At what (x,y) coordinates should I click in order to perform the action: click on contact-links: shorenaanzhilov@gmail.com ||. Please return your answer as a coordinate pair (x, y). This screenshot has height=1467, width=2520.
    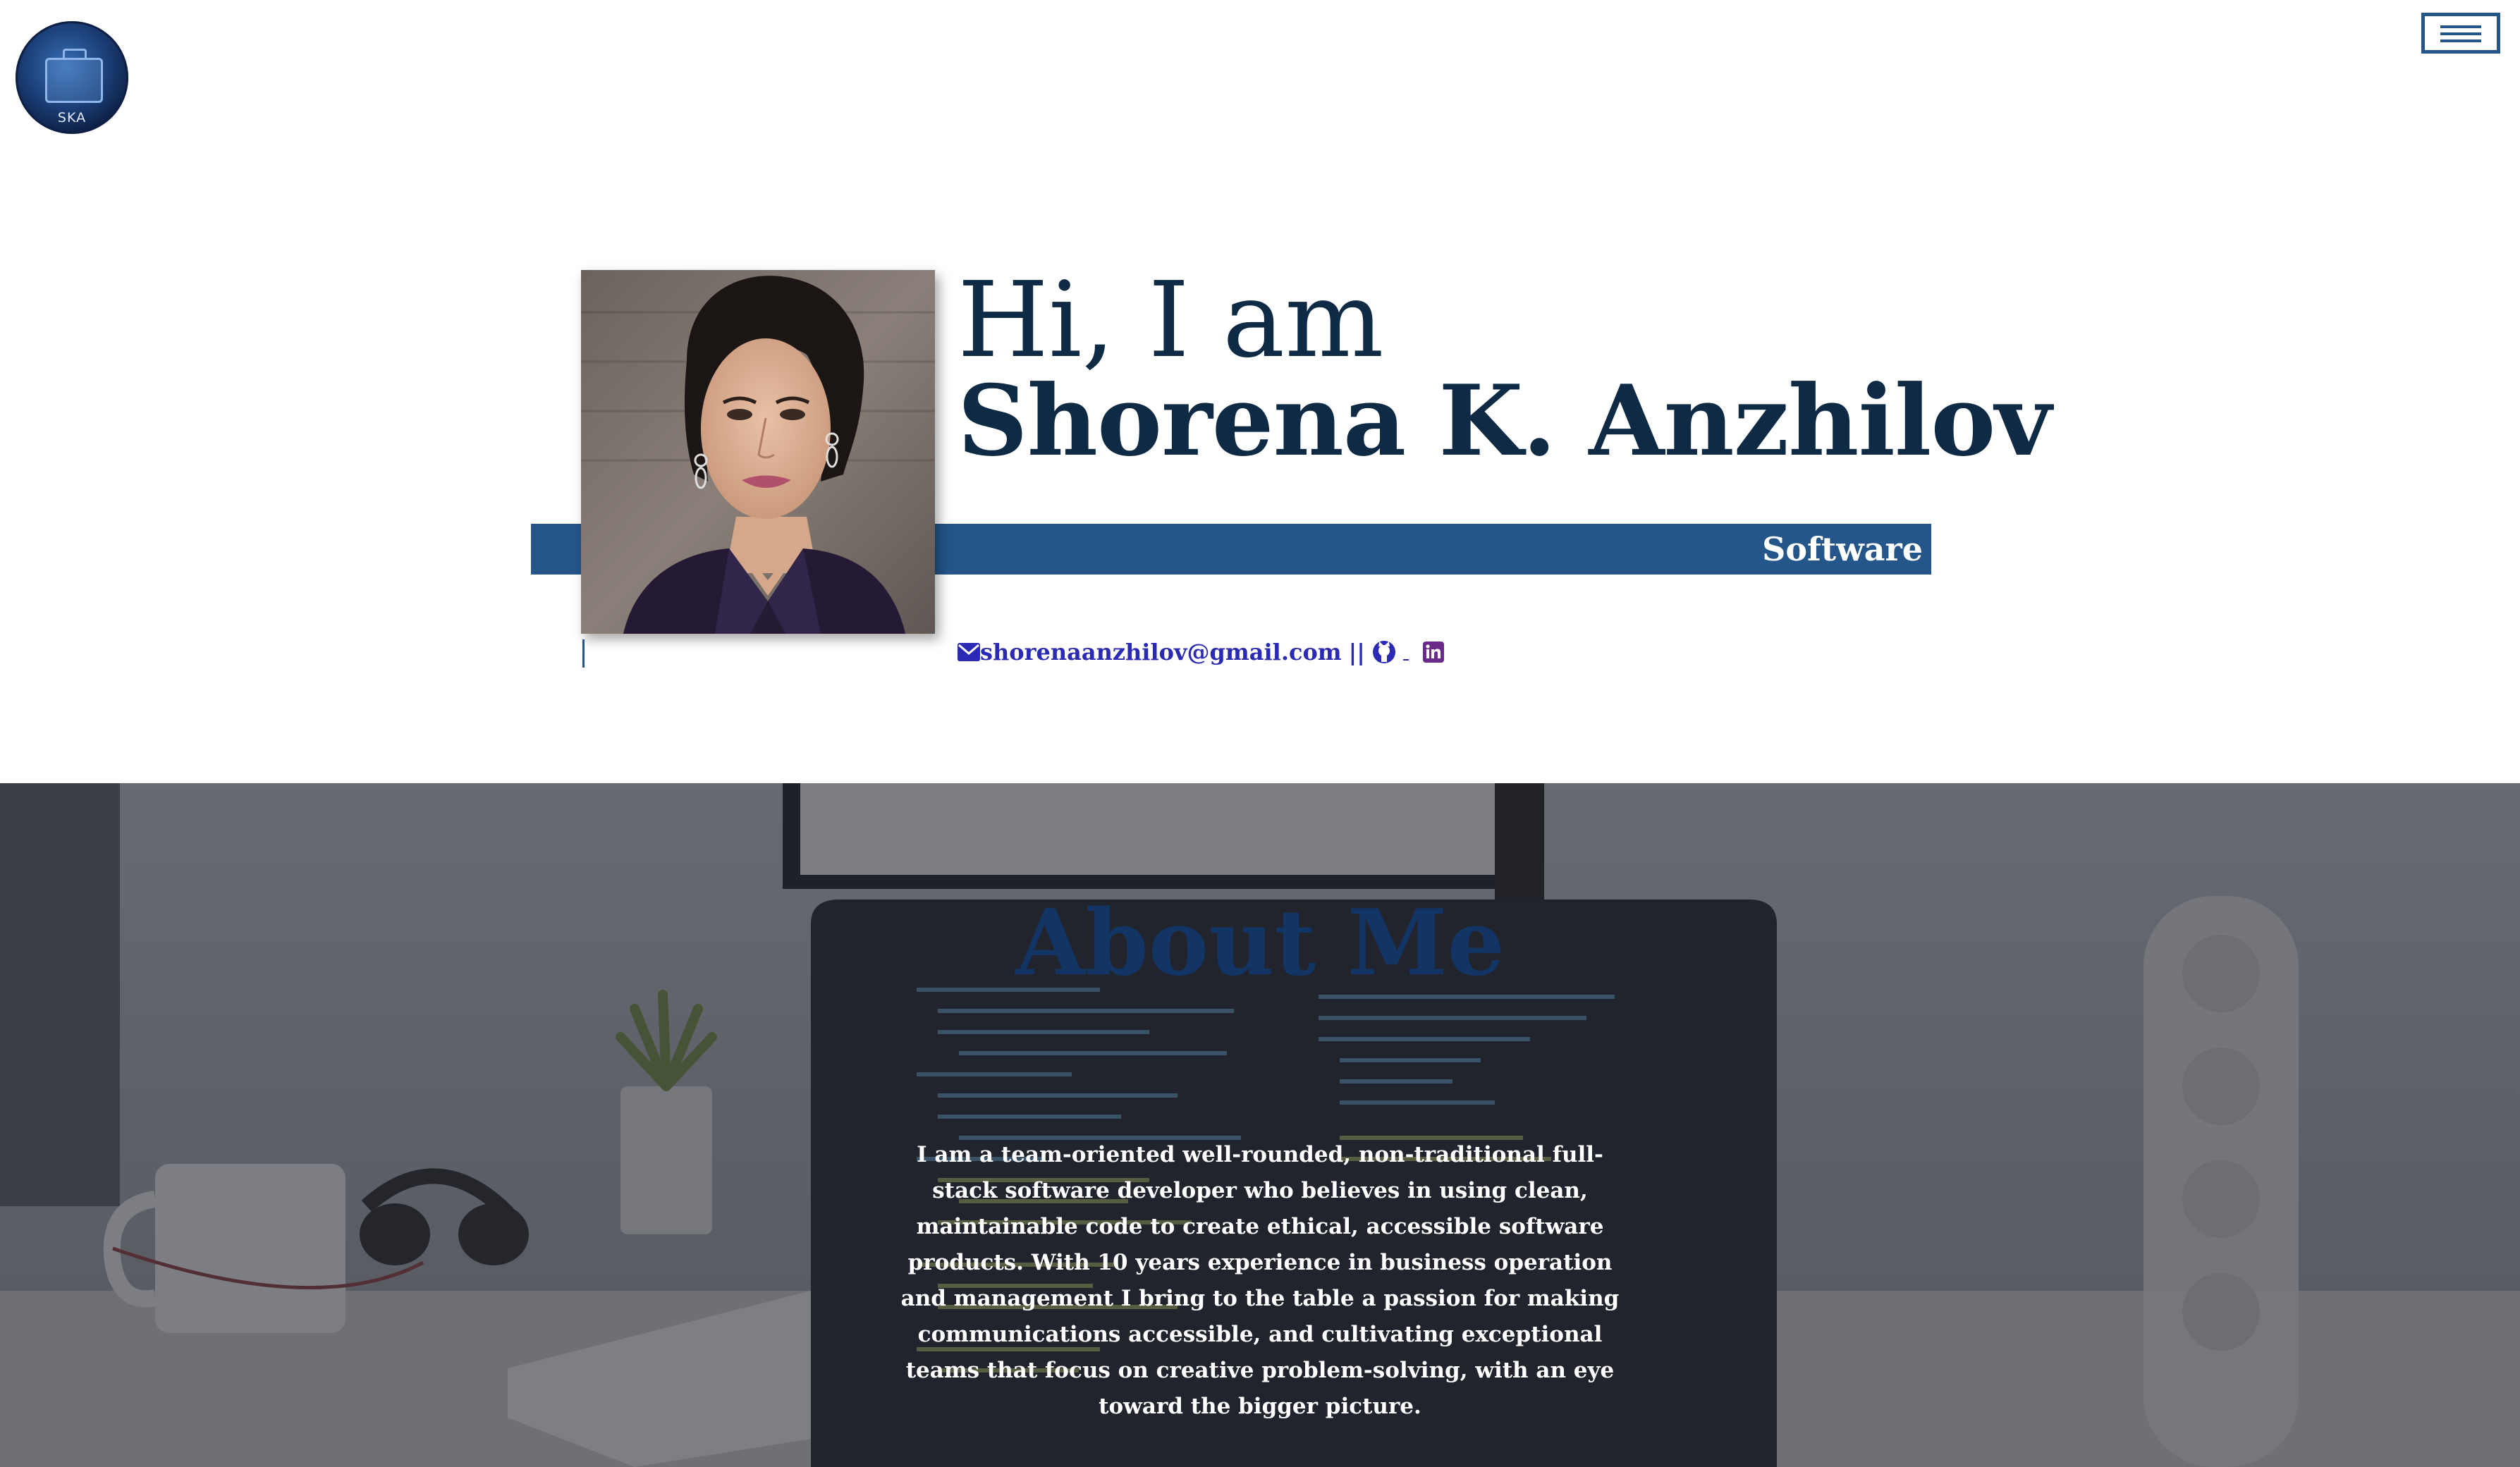
    Looking at the image, I should click on (1201, 652).